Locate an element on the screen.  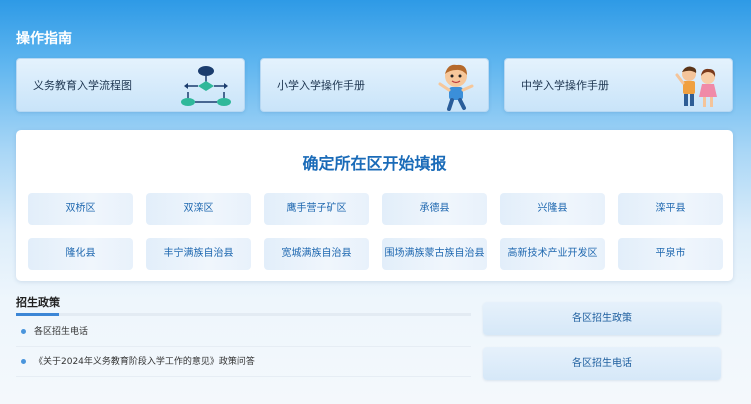
guide-card-label: 小学入学操作手册 is located at coordinates (321, 85).